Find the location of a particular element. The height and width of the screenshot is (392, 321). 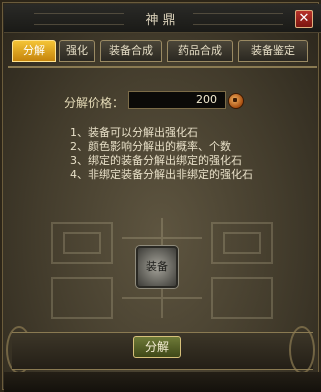

window-footer is located at coordinates (162, 382).